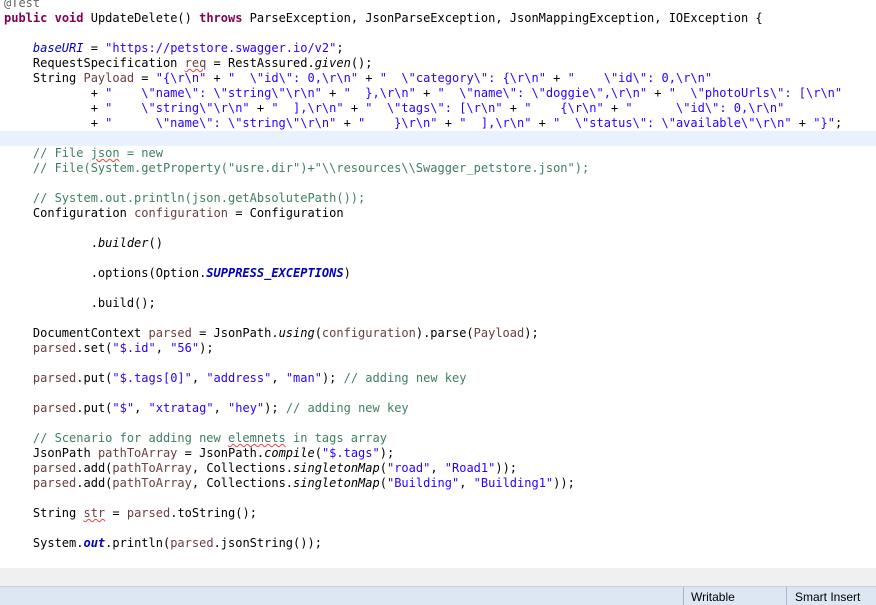 The image size is (876, 605). I want to click on insert-mode-status: Smart Insert, so click(827, 597).